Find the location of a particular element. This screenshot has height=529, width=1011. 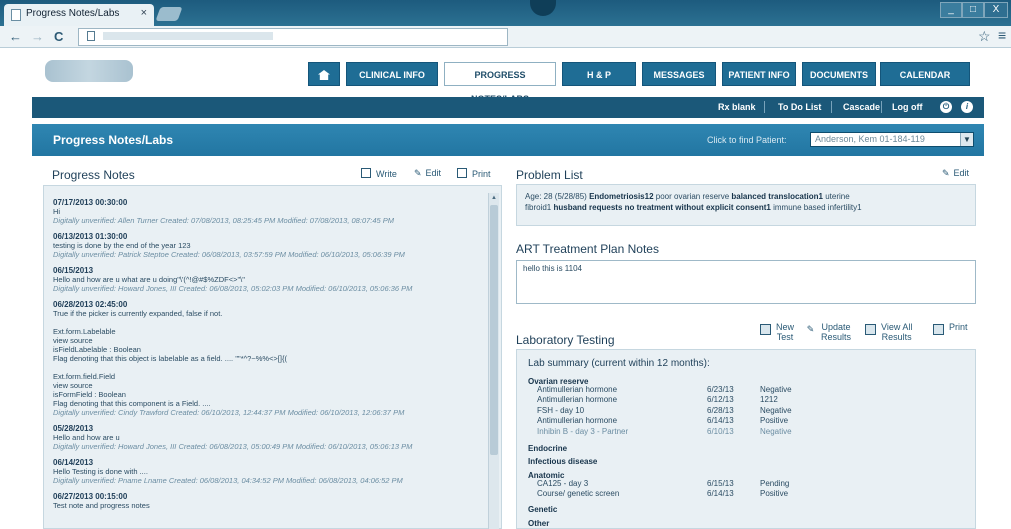

find-patient-label: Click to find Patient: is located at coordinates (747, 140).